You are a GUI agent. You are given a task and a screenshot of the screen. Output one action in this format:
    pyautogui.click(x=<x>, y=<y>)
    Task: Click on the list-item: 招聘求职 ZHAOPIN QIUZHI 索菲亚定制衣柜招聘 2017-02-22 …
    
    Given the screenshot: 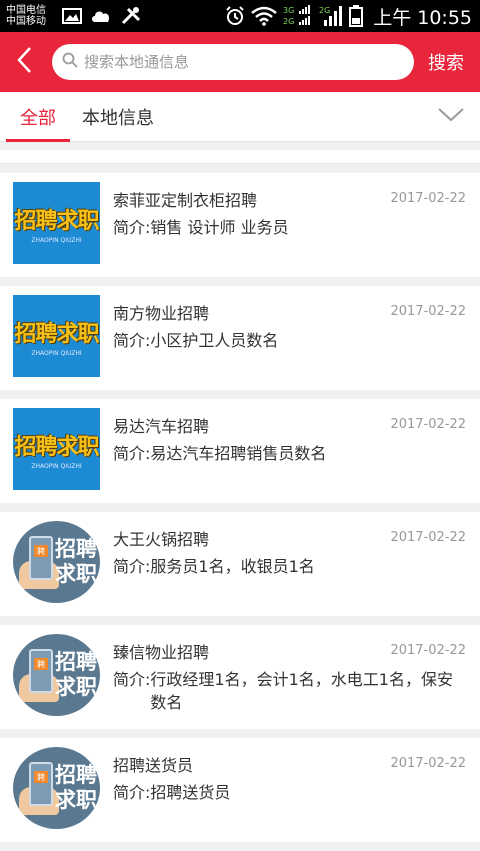 What is the action you would take?
    pyautogui.click(x=240, y=225)
    